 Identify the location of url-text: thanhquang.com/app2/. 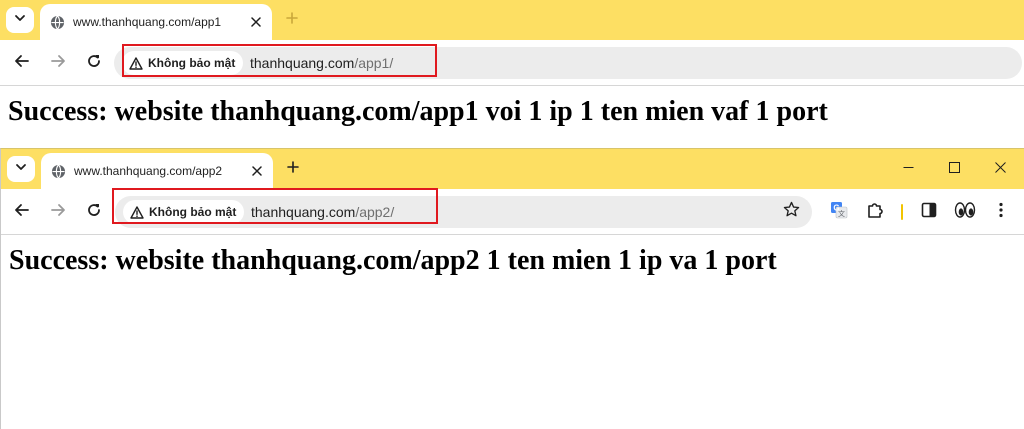
(322, 212).